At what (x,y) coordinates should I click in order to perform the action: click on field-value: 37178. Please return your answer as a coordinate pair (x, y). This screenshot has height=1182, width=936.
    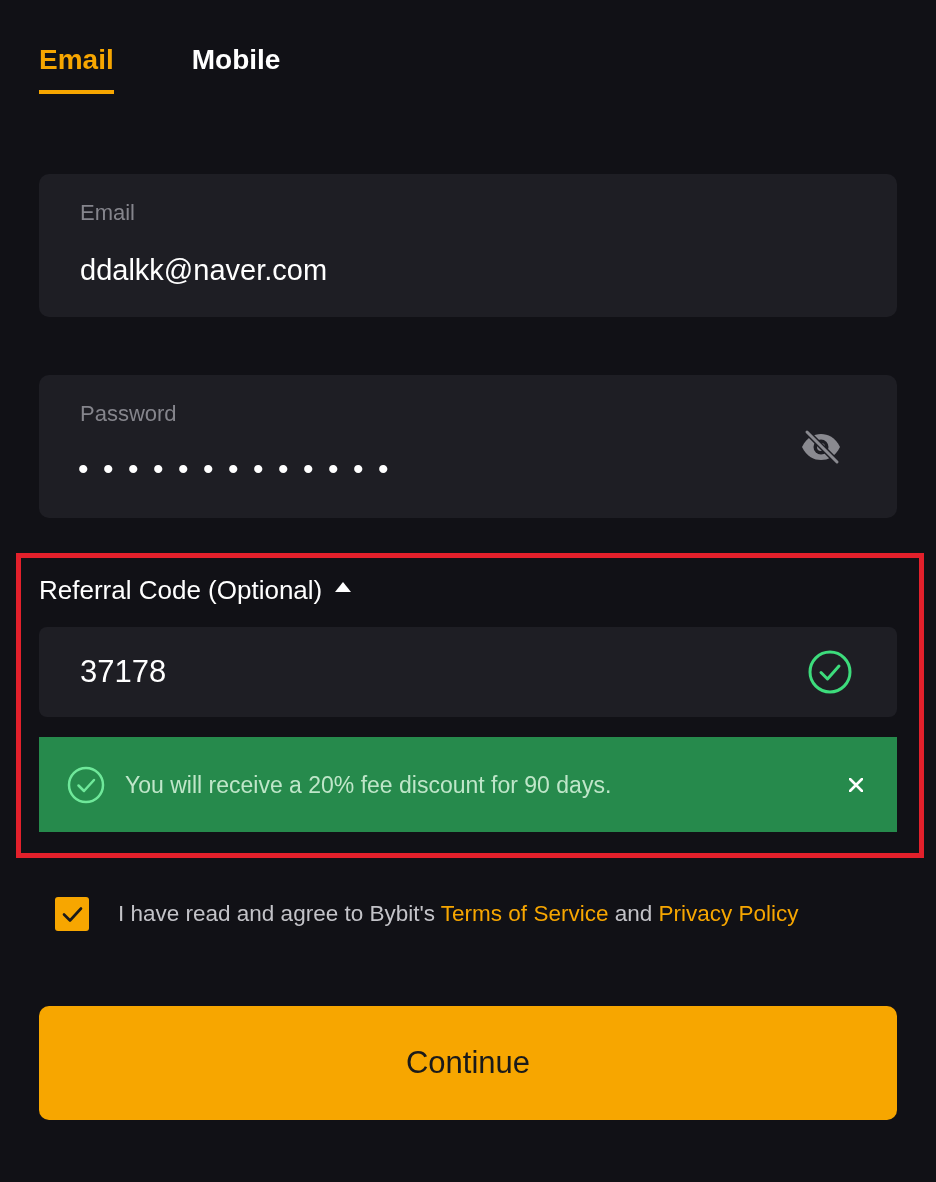
    Looking at the image, I should click on (123, 672).